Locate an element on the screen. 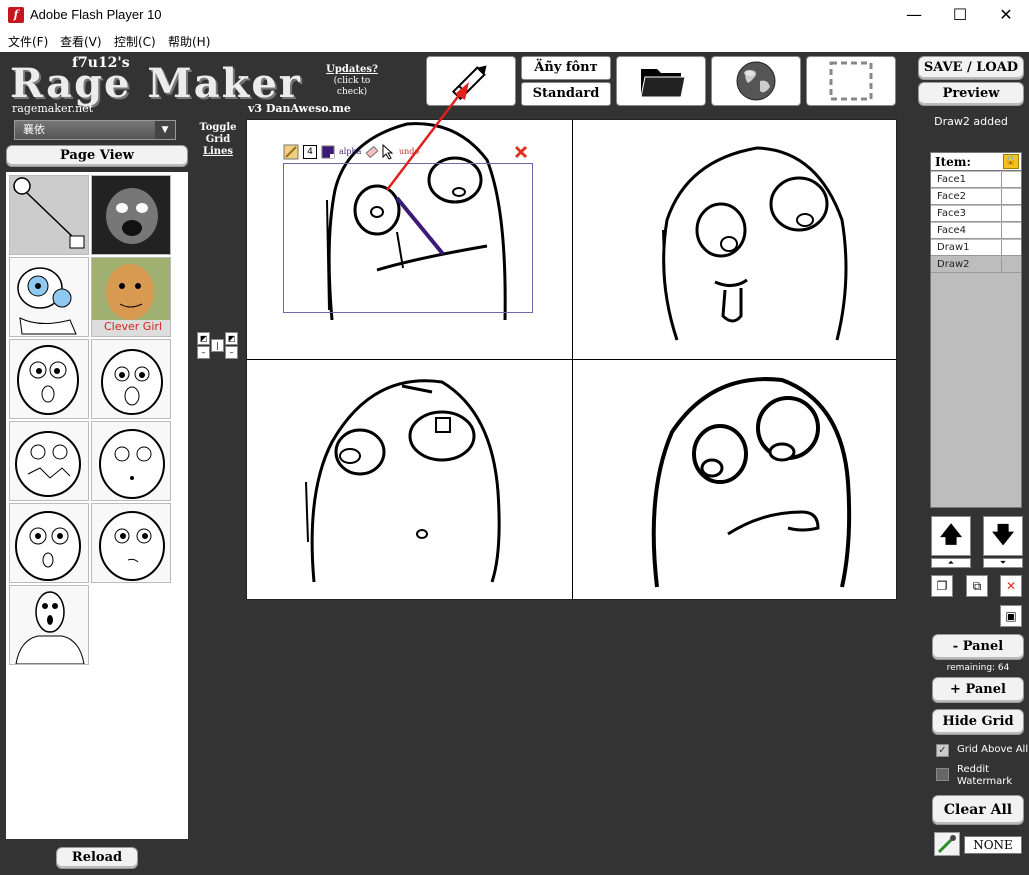 The height and width of the screenshot is (875, 1029). save-icon: ▣ is located at coordinates (1011, 616).